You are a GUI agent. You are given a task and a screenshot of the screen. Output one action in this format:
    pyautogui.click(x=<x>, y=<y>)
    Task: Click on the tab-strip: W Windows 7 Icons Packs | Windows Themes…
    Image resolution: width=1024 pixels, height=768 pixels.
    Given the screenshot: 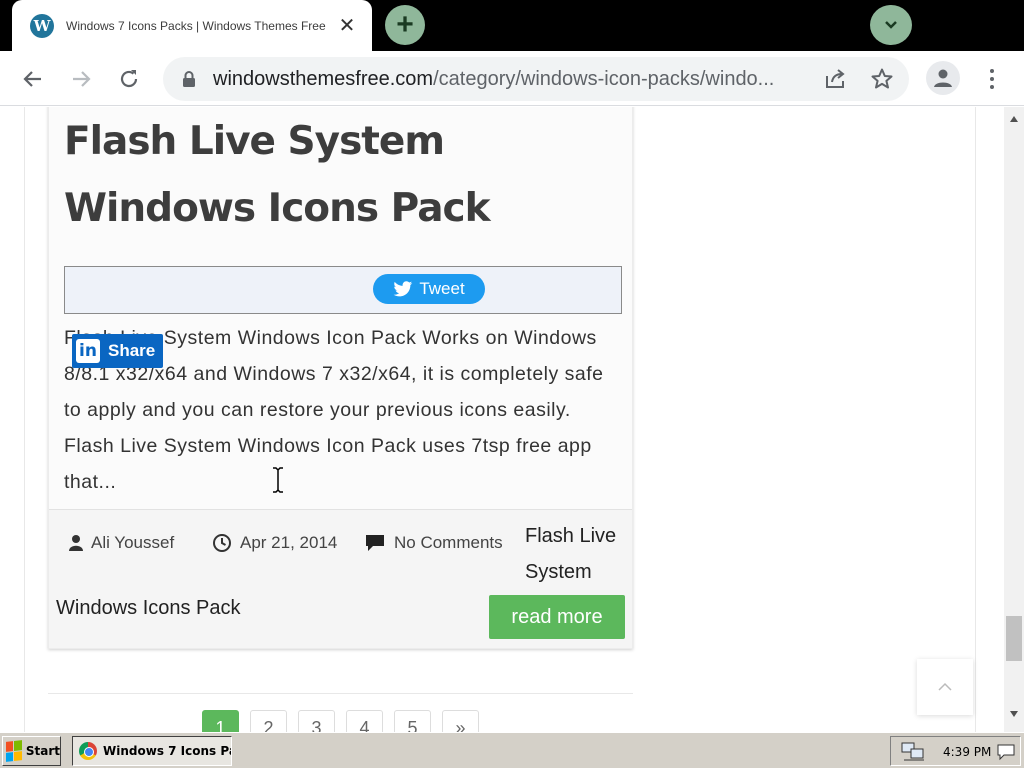 What is the action you would take?
    pyautogui.click(x=512, y=25)
    